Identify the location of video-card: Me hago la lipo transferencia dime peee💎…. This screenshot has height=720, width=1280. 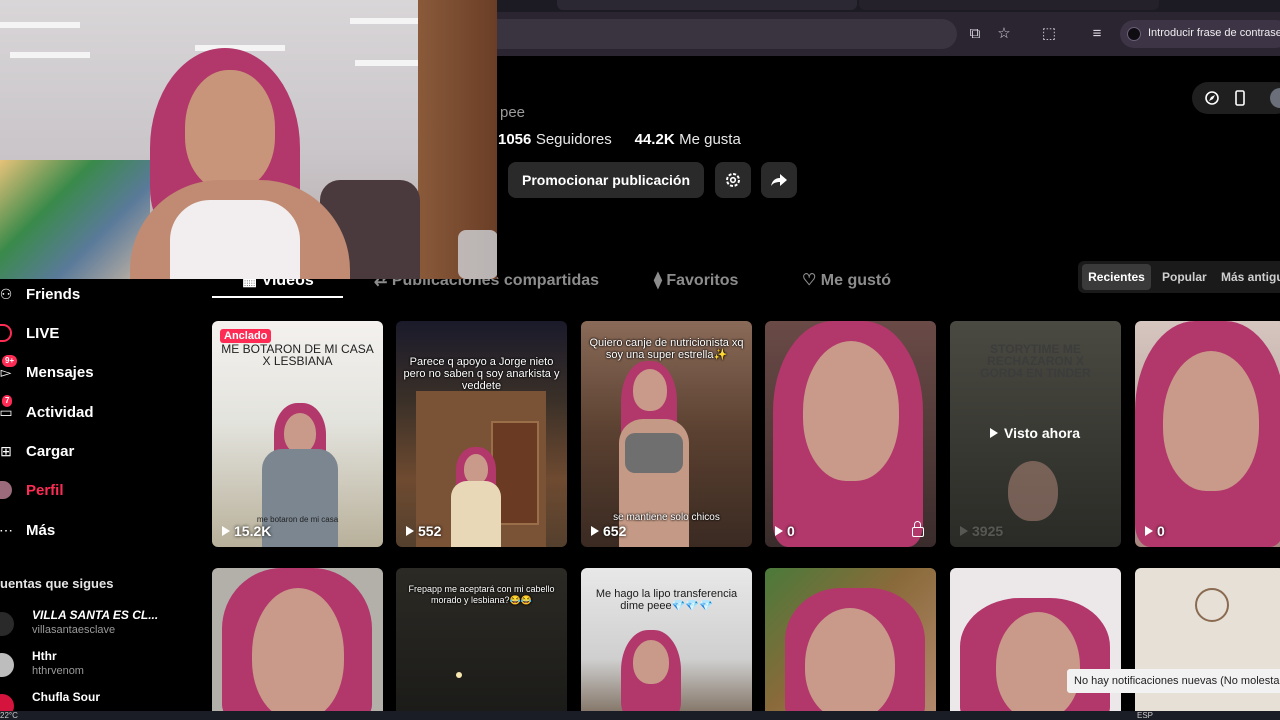
(666, 644).